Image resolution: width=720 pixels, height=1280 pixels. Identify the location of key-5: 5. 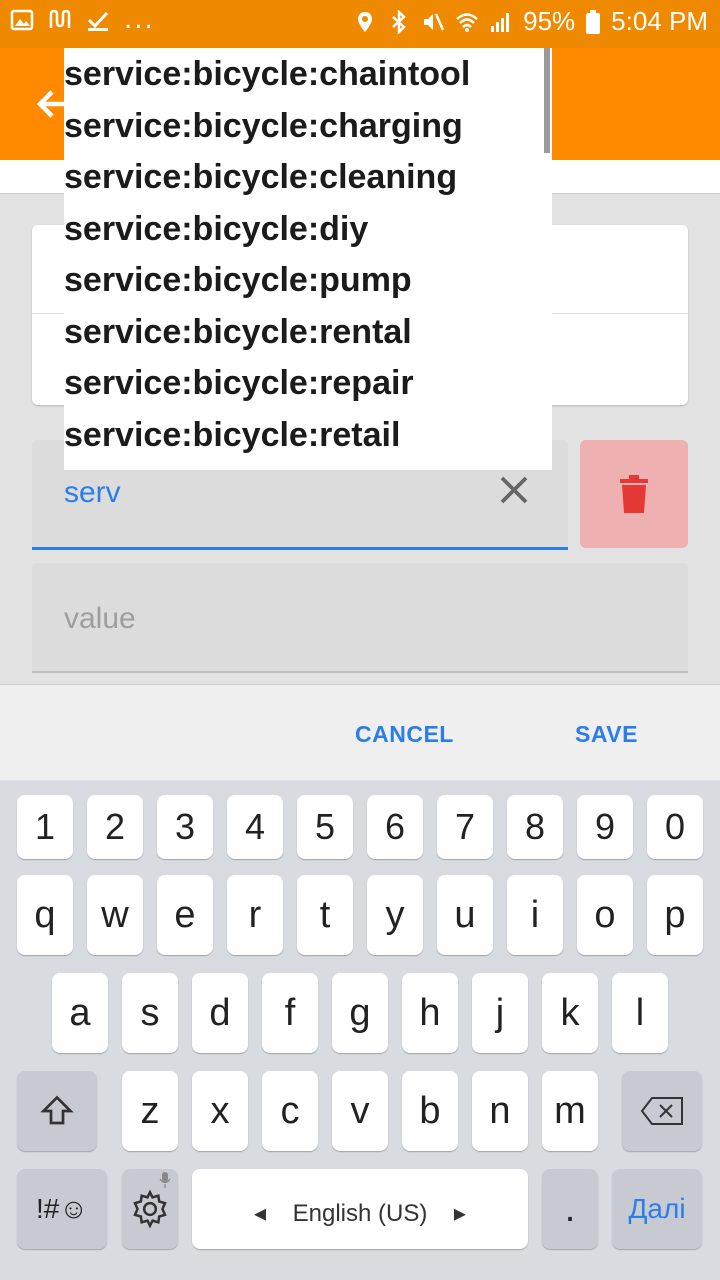
(325, 827).